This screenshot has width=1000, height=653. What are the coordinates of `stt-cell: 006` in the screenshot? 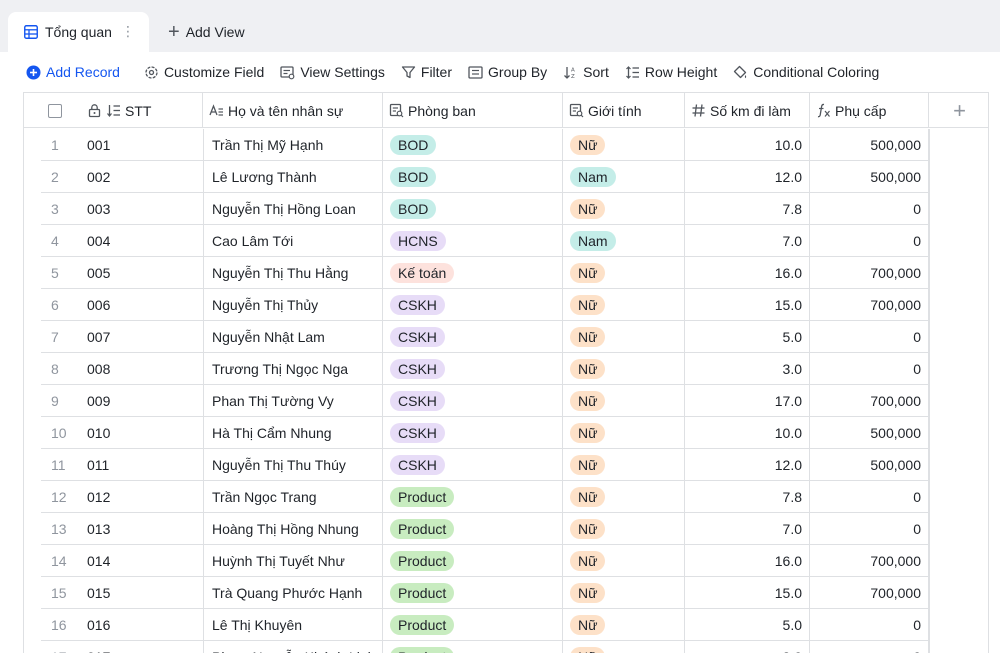 It's located at (144, 305).